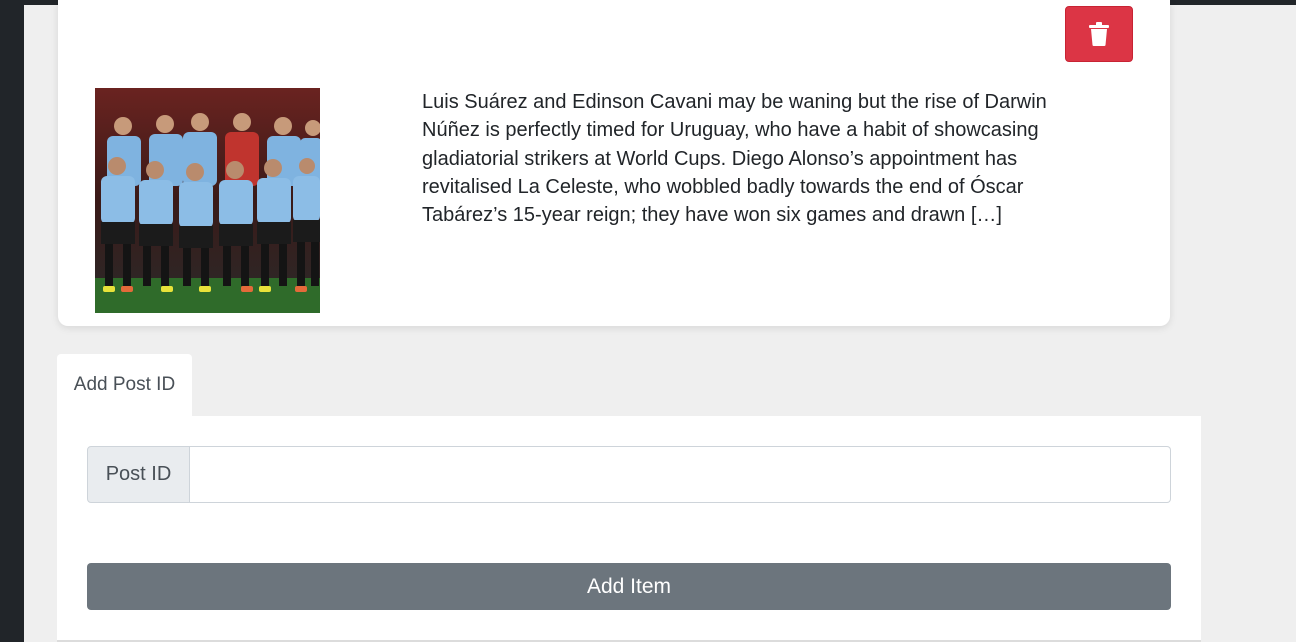 The image size is (1296, 642). I want to click on tab-add-post-id: Add Post ID, so click(124, 385).